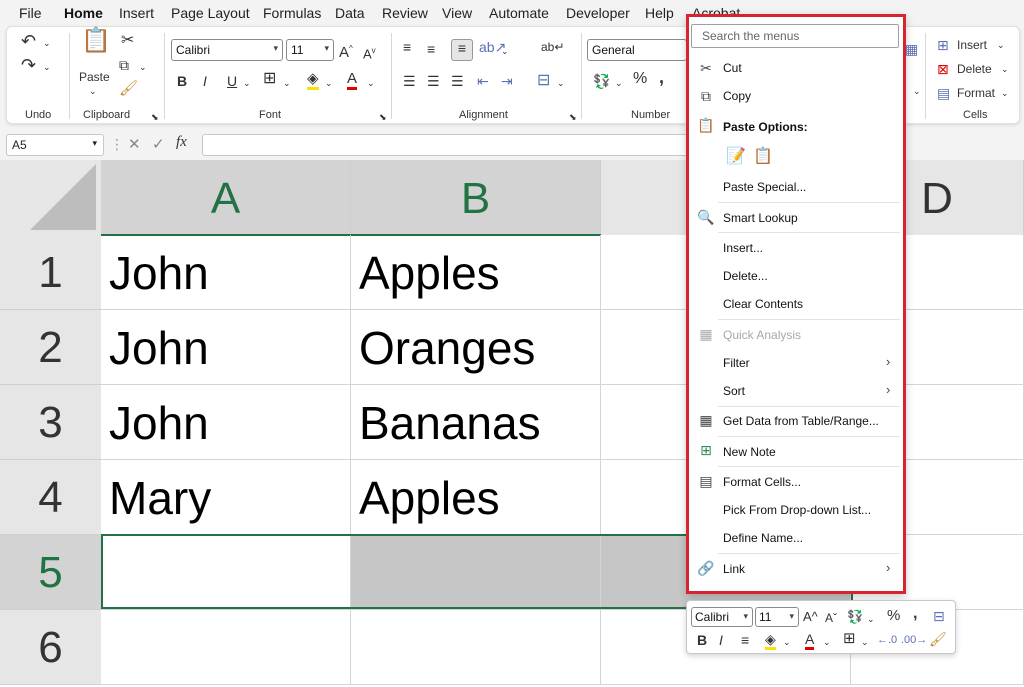  I want to click on font-name-select: Calibri ▾, so click(227, 50).